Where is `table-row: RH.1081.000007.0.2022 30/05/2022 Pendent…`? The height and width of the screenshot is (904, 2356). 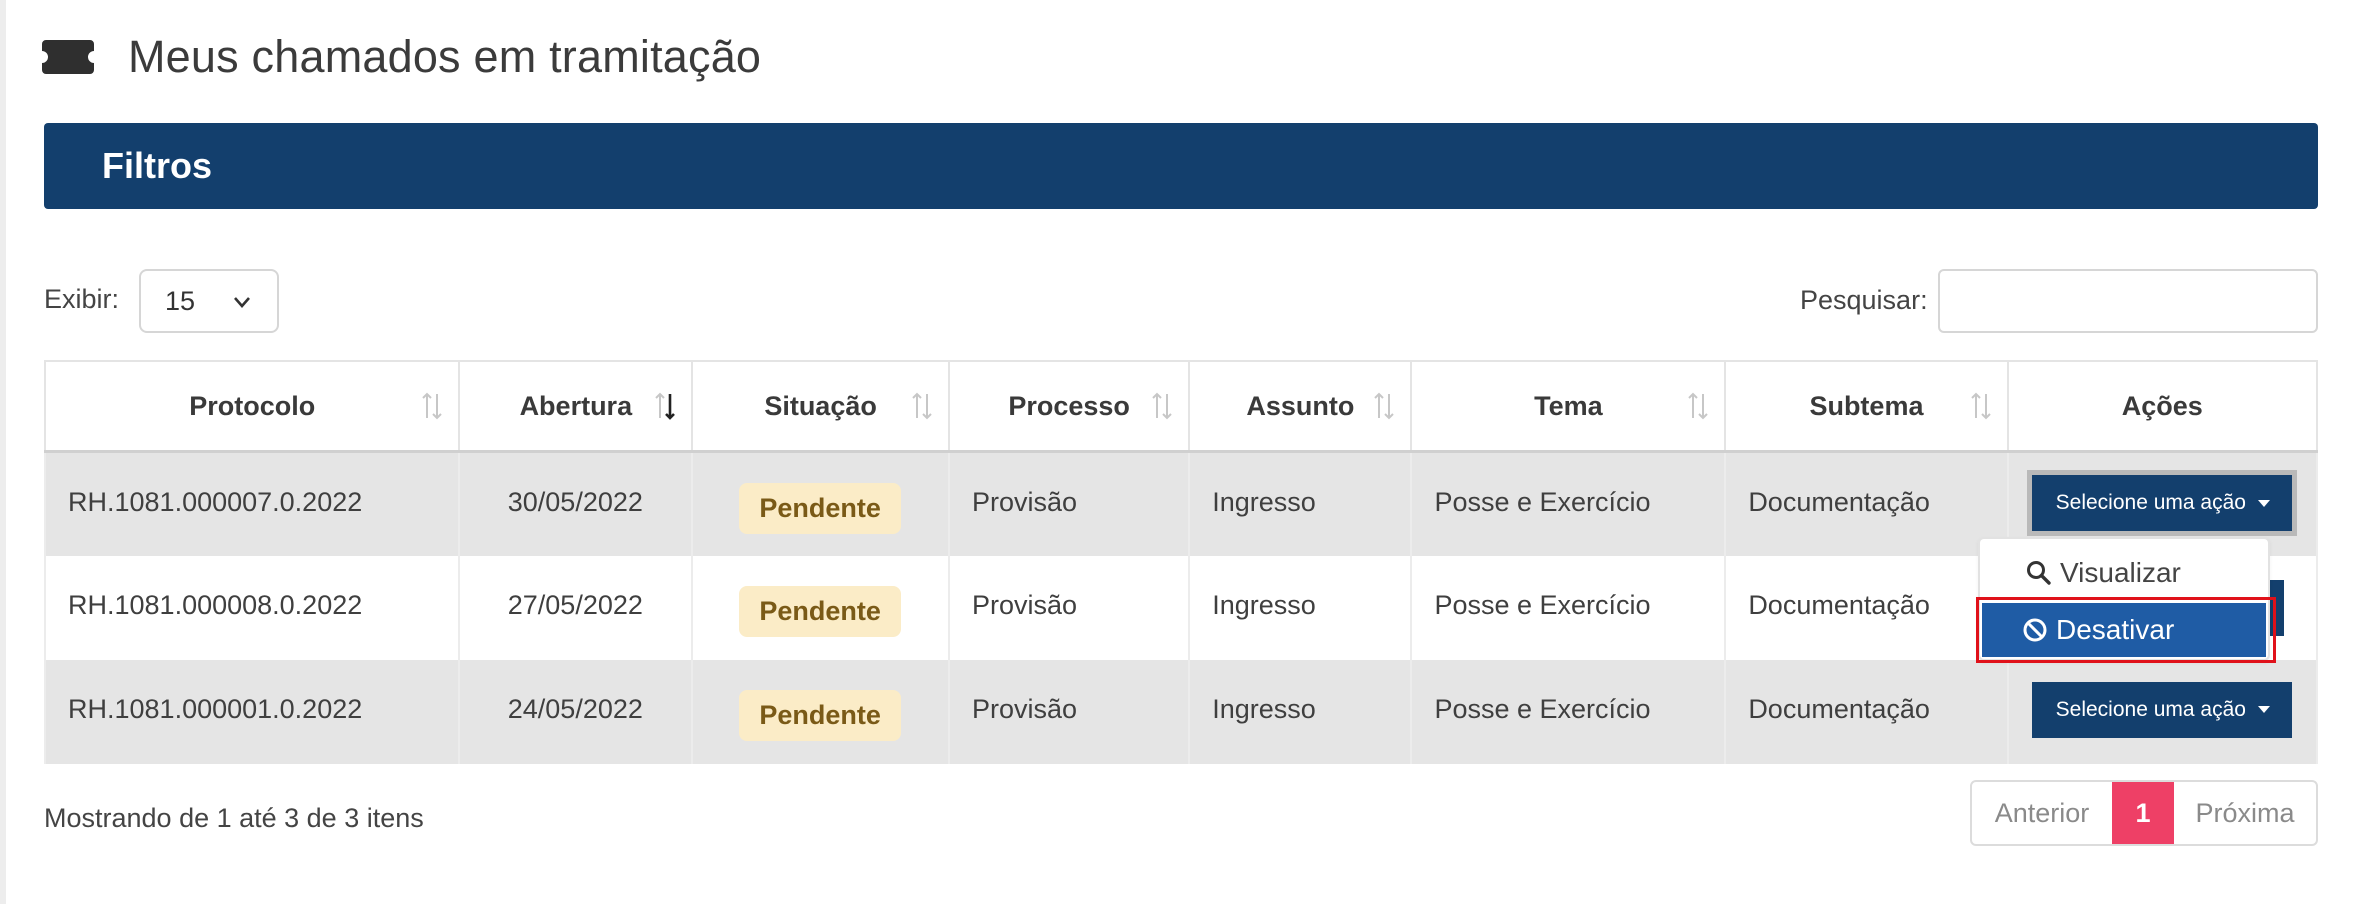 table-row: RH.1081.000007.0.2022 30/05/2022 Pendent… is located at coordinates (1181, 503).